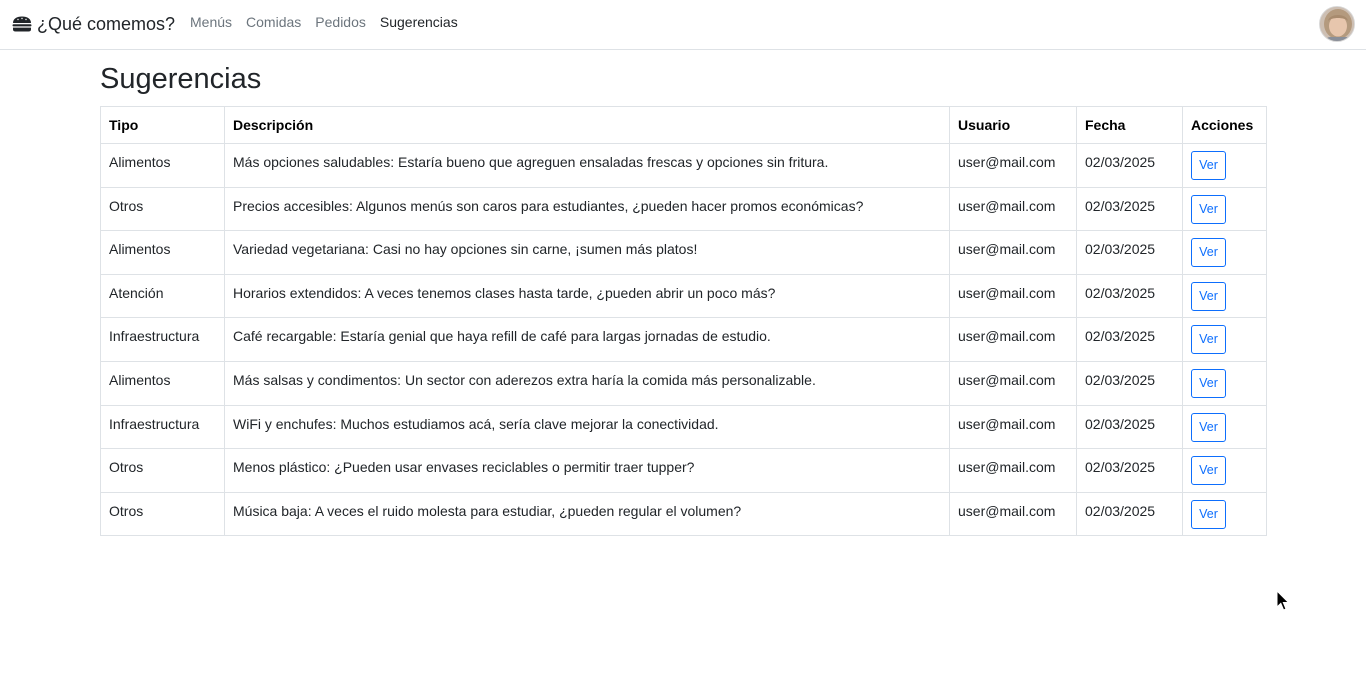  I want to click on table-header-row: Tipo Descripción Usuario Fecha Acciones, so click(683, 125).